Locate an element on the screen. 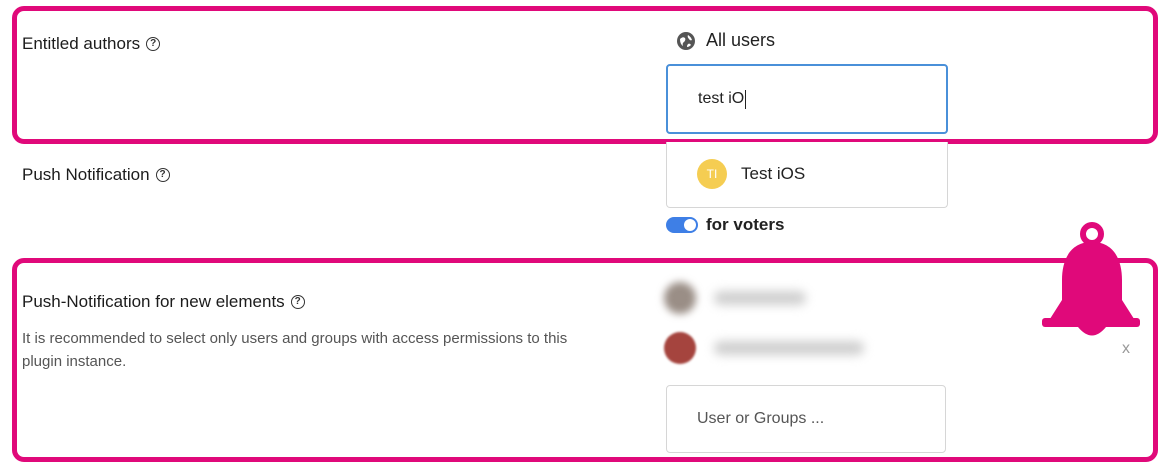  entitled-authors-search-input: test iO is located at coordinates (807, 99).